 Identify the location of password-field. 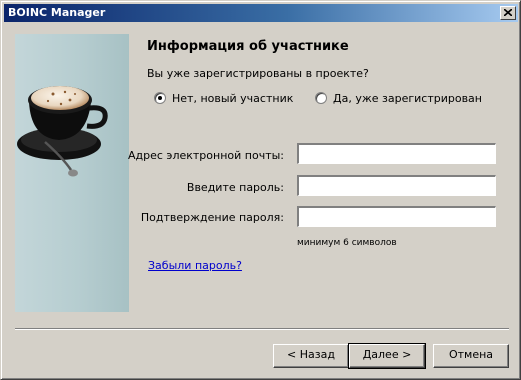
(396, 185).